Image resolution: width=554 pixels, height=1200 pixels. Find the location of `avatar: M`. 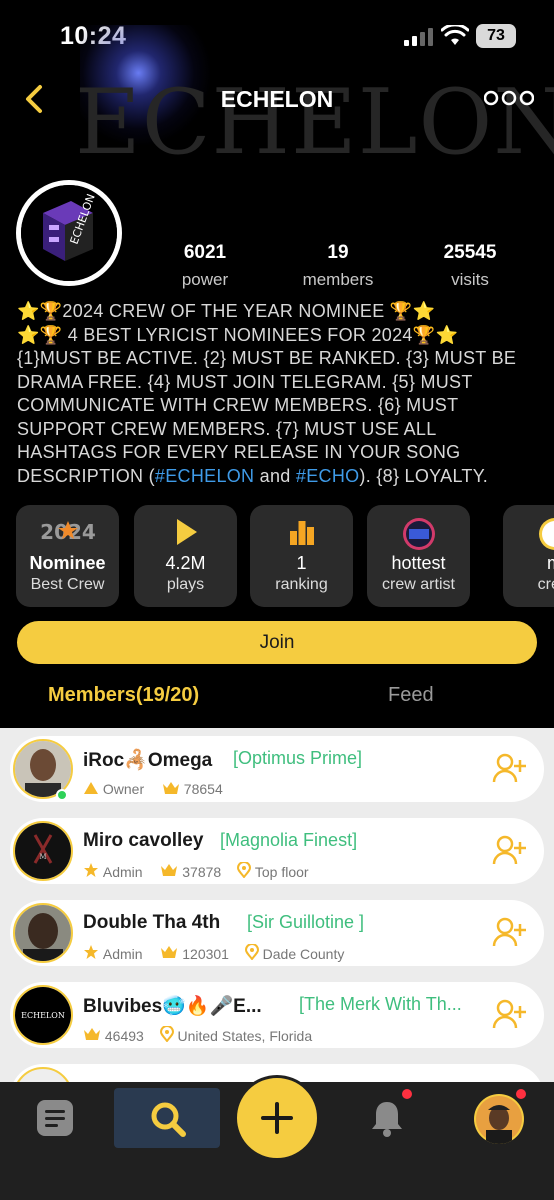

avatar: M is located at coordinates (43, 851).